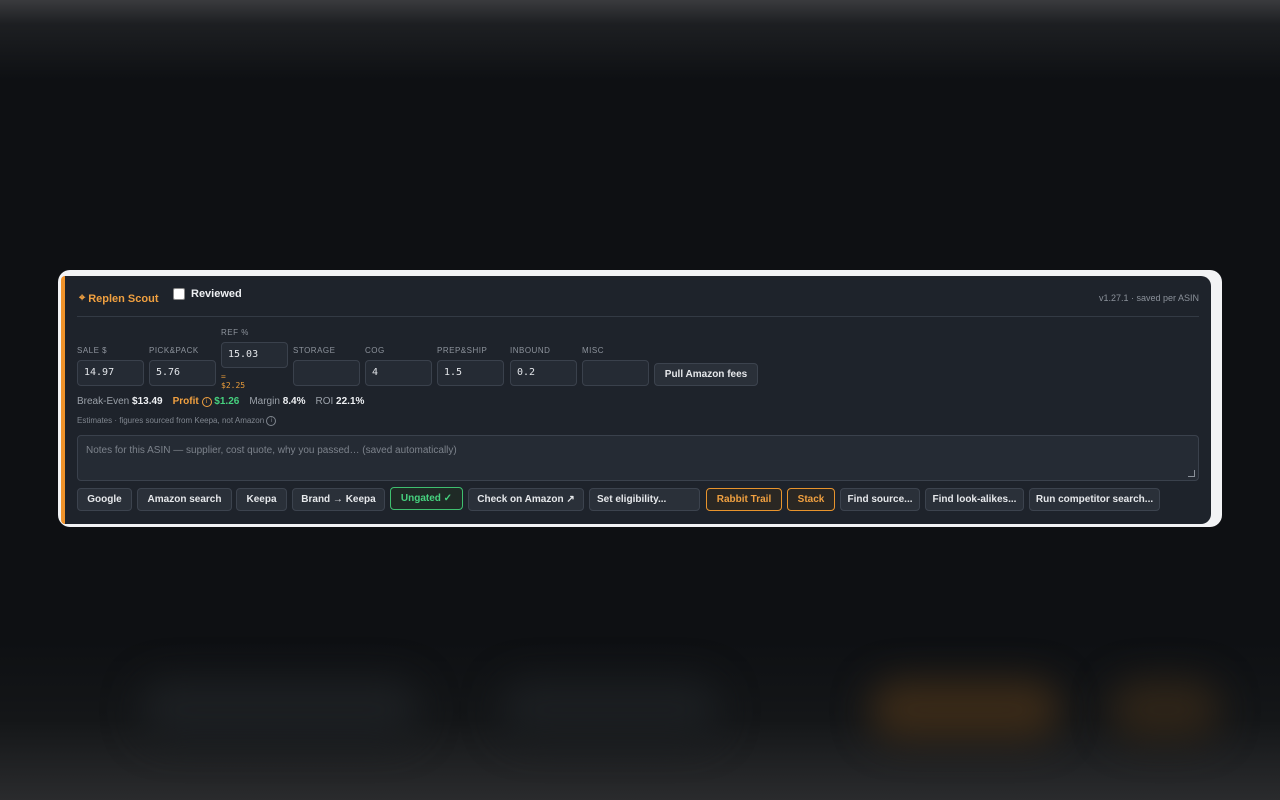 The image size is (1280, 800). Describe the element at coordinates (82, 298) in the screenshot. I see `crosshair-icon: ⌖` at that location.